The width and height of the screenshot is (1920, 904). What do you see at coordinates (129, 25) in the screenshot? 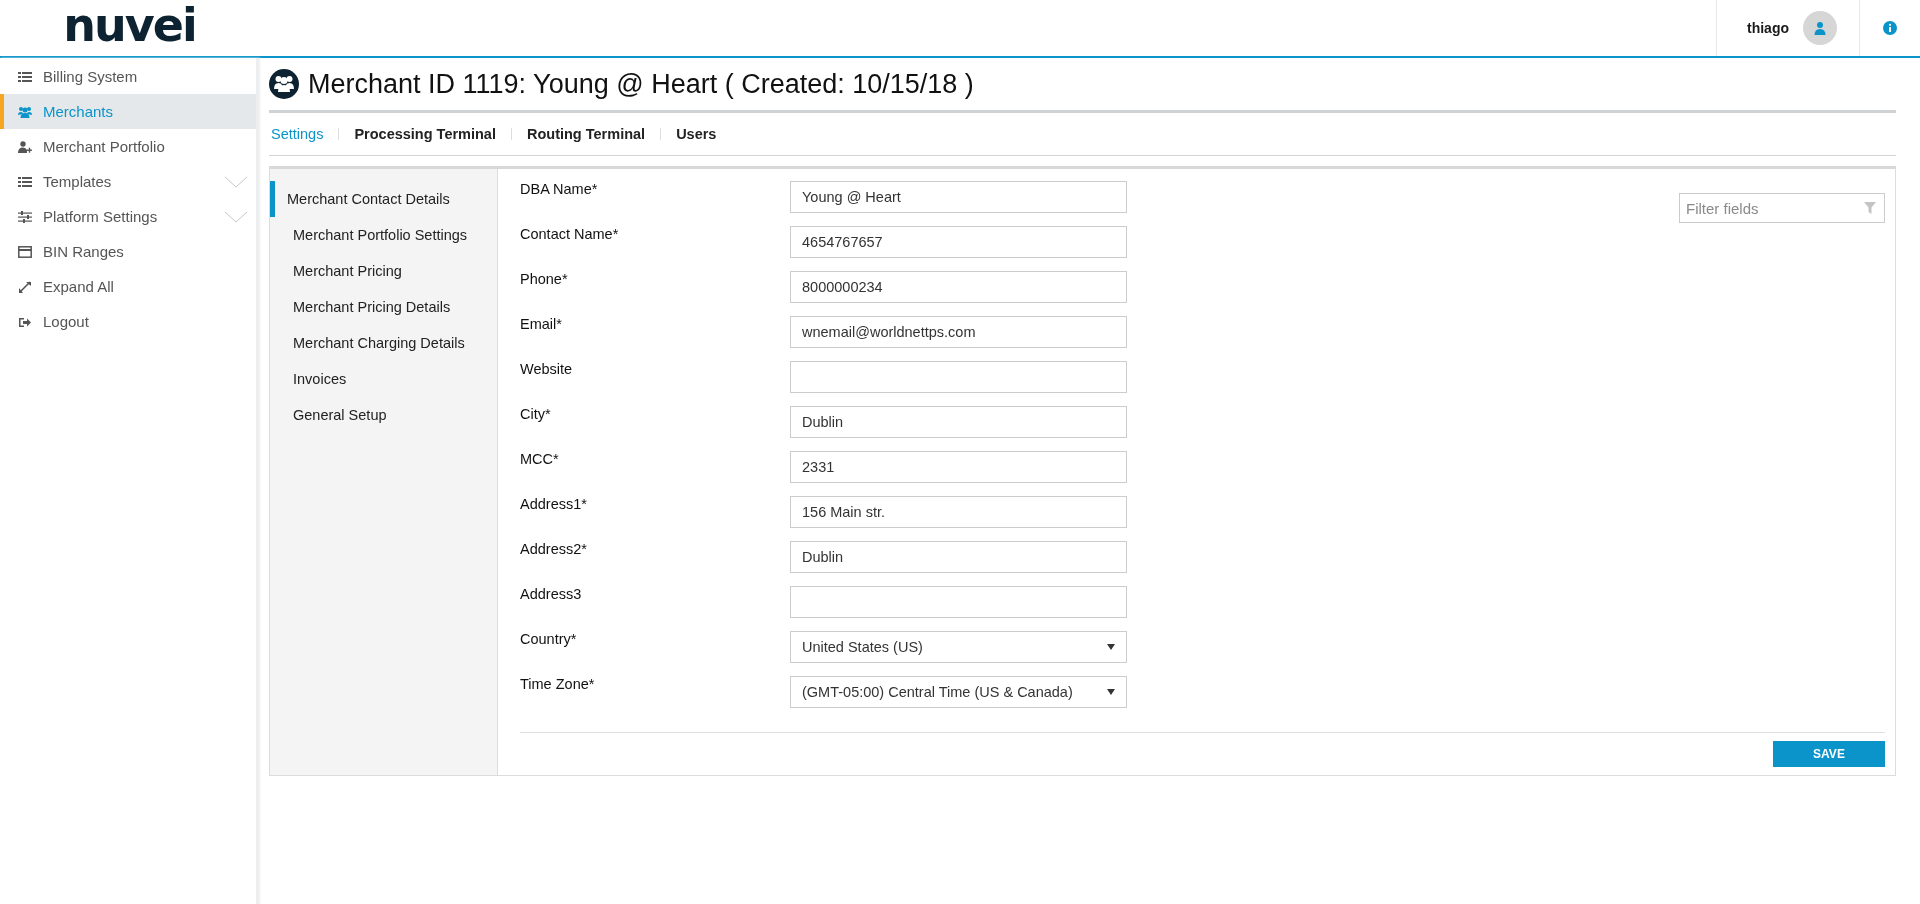
I see `logo: nuvei` at bounding box center [129, 25].